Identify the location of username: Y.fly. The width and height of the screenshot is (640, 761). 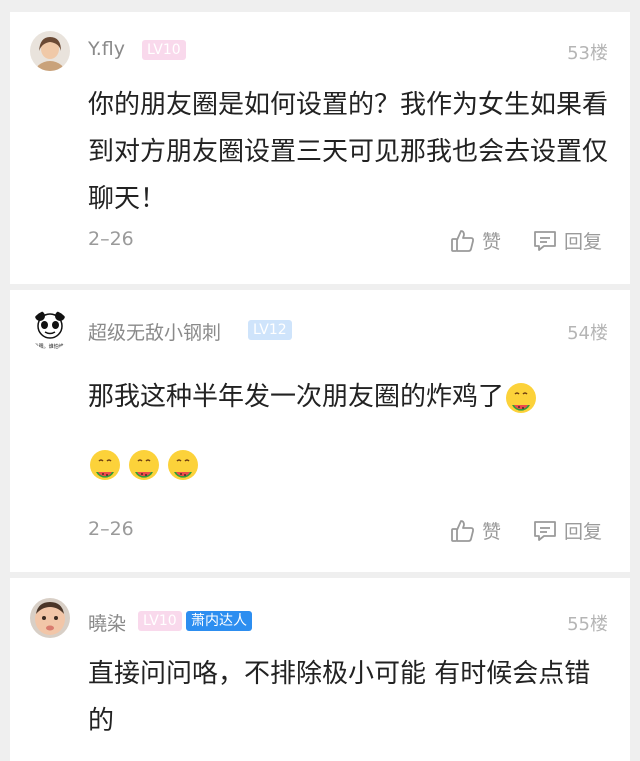
(106, 49).